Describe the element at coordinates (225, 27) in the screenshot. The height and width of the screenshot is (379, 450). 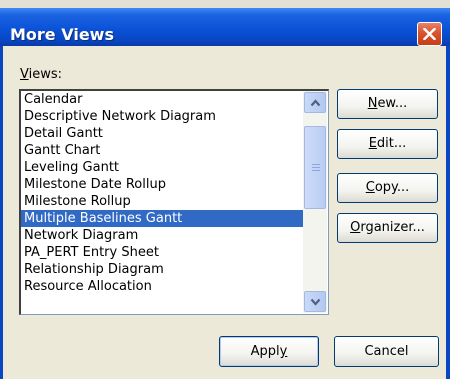
I see `title-bar: More Views` at that location.